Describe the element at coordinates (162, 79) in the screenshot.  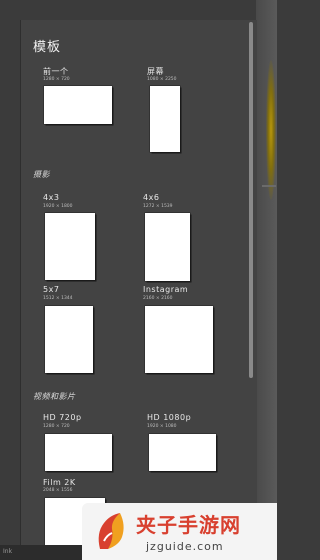
I see `template-dims-screen: 1080 × 2250` at that location.